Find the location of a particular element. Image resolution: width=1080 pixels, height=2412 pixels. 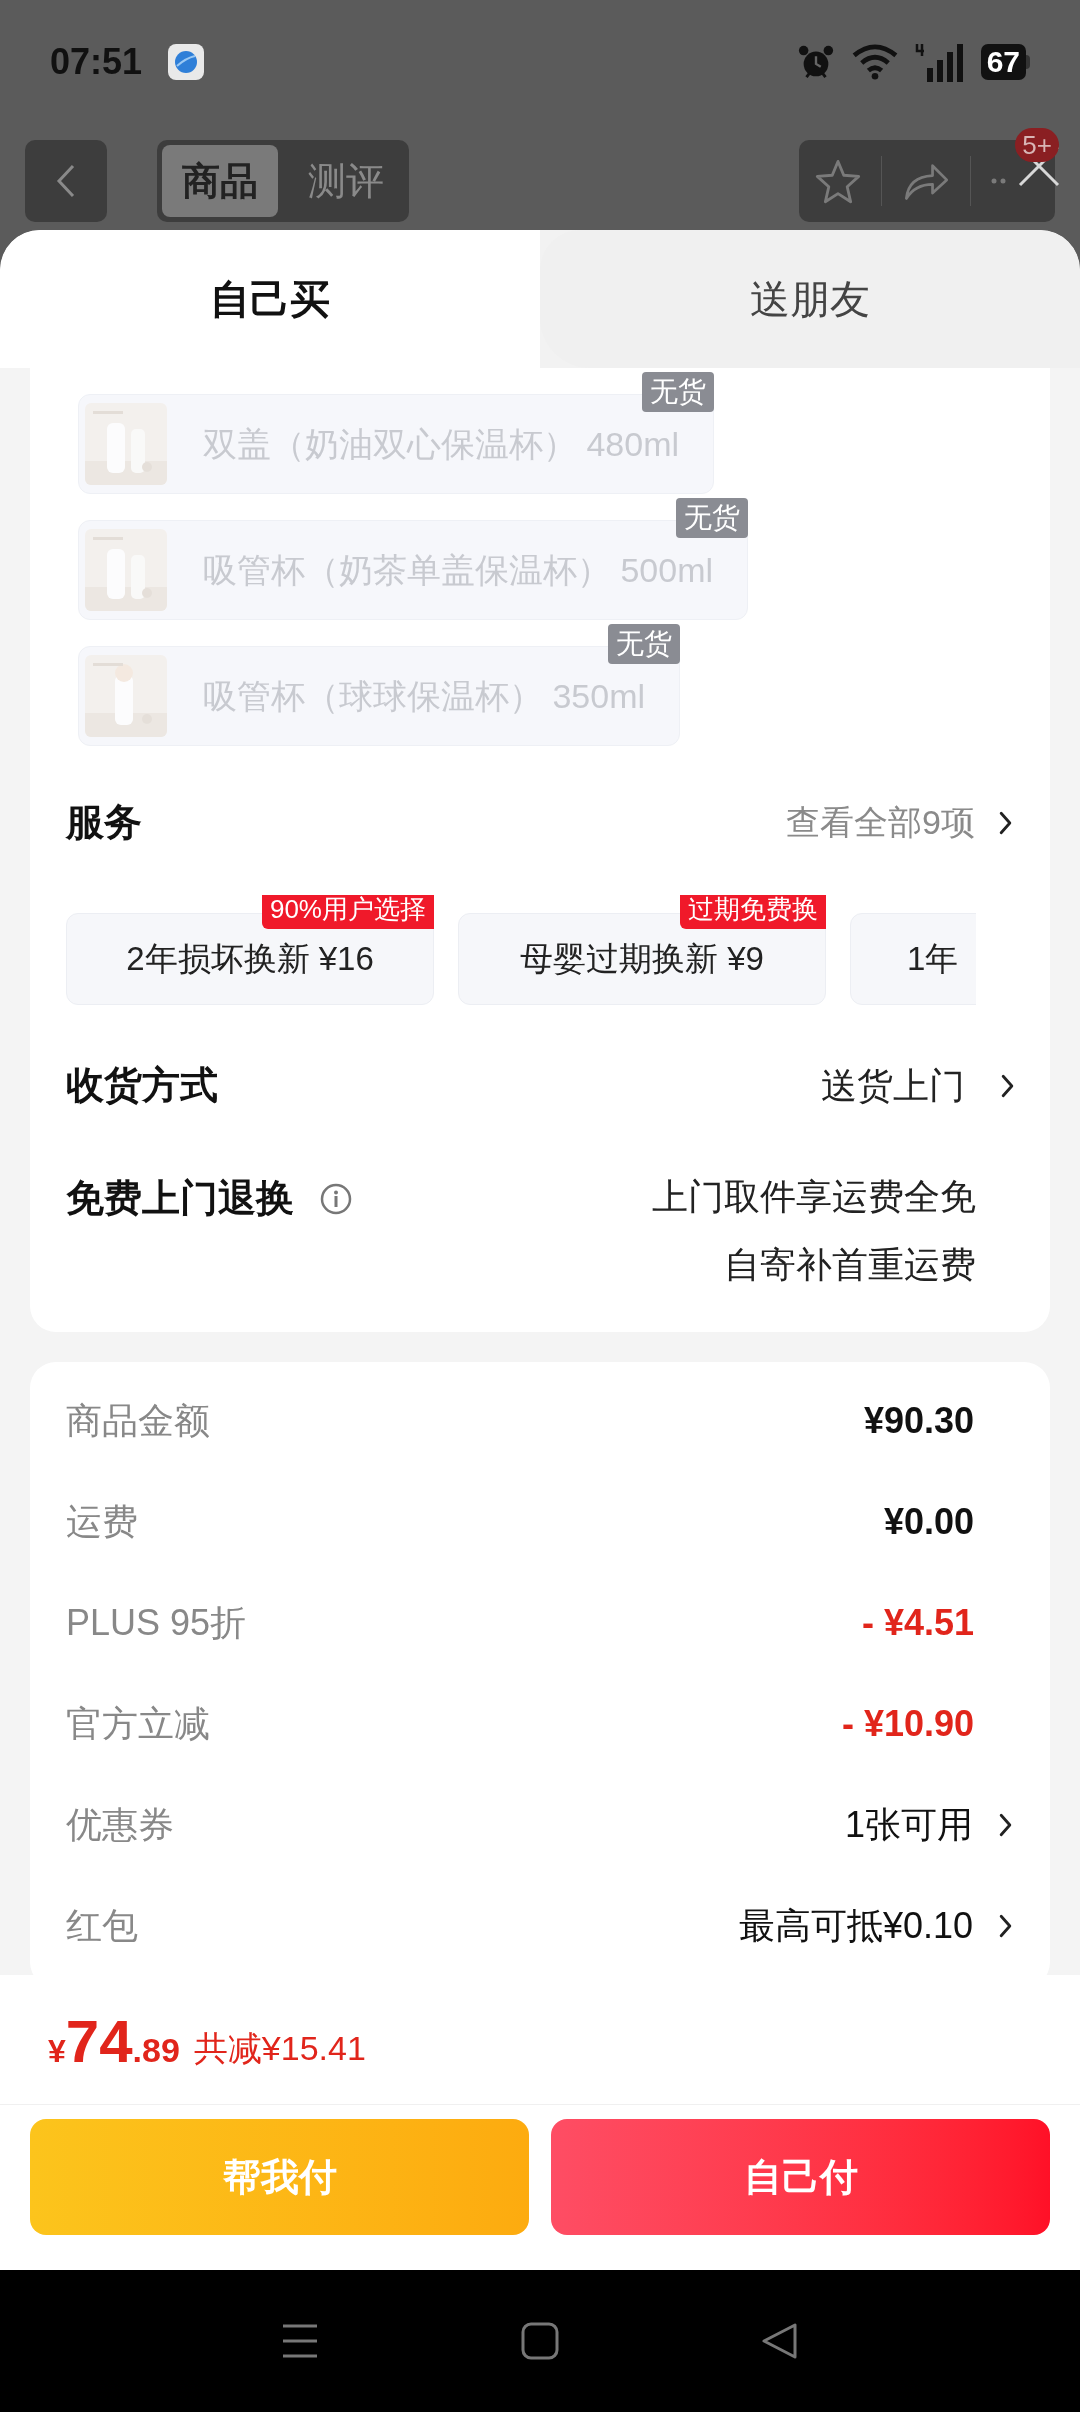

nav-tab: 商品 is located at coordinates (220, 181).